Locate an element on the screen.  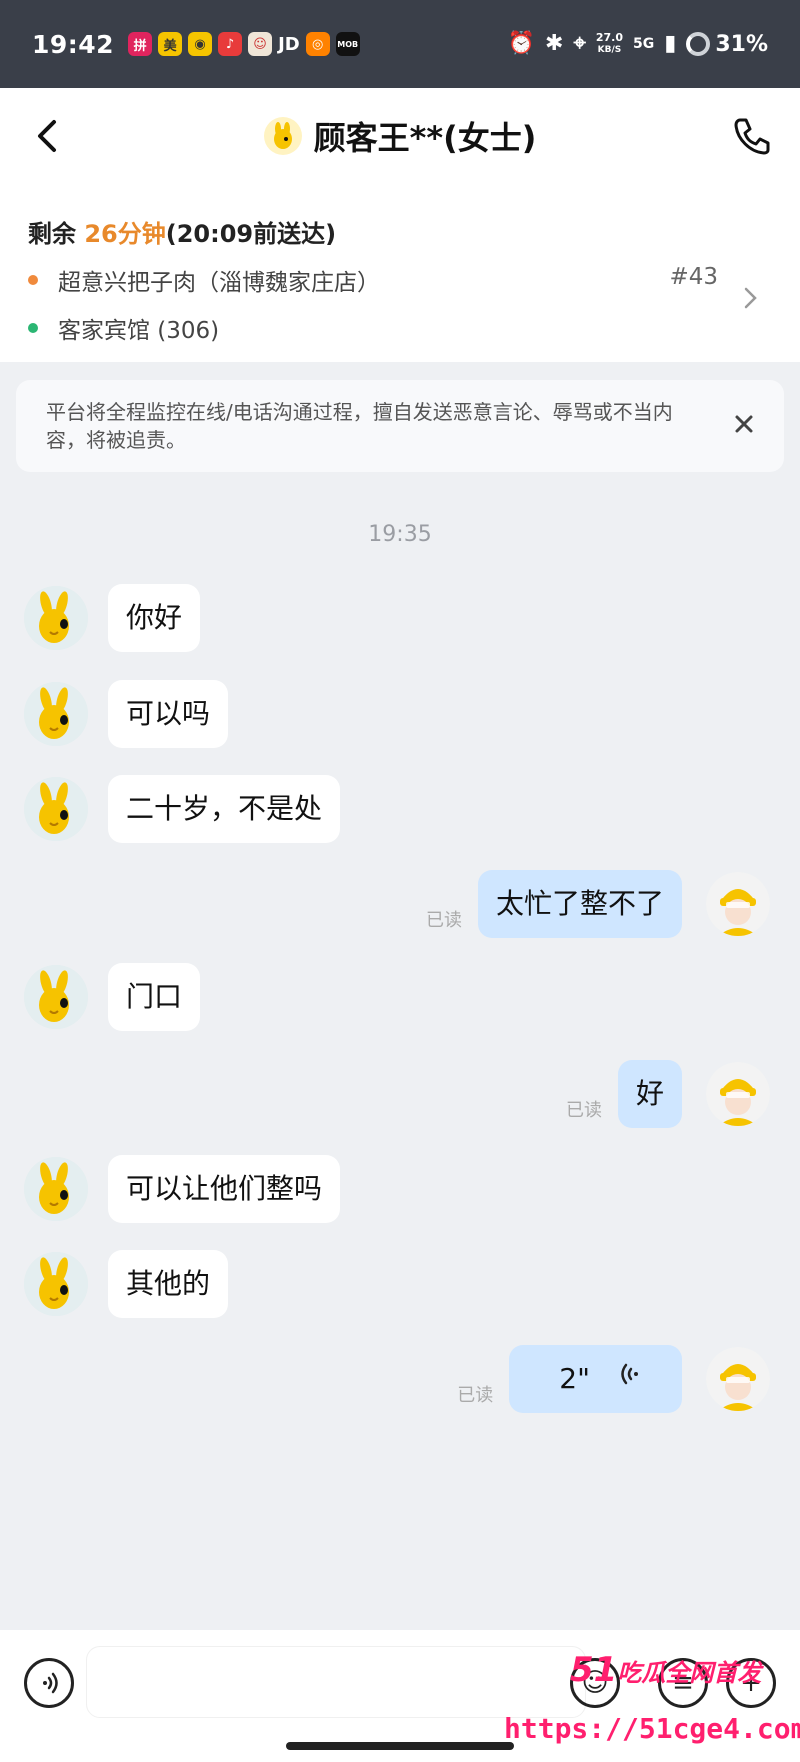
taxi-app-icon: ◉ is located at coordinates (200, 44).